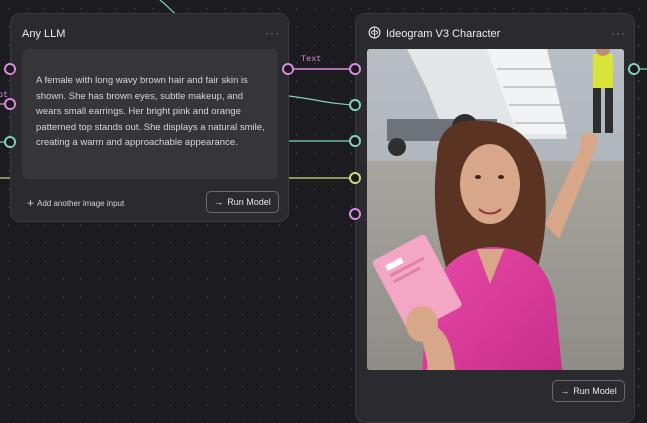 This screenshot has width=647, height=423. I want to click on node-title: Any LLM, so click(44, 34).